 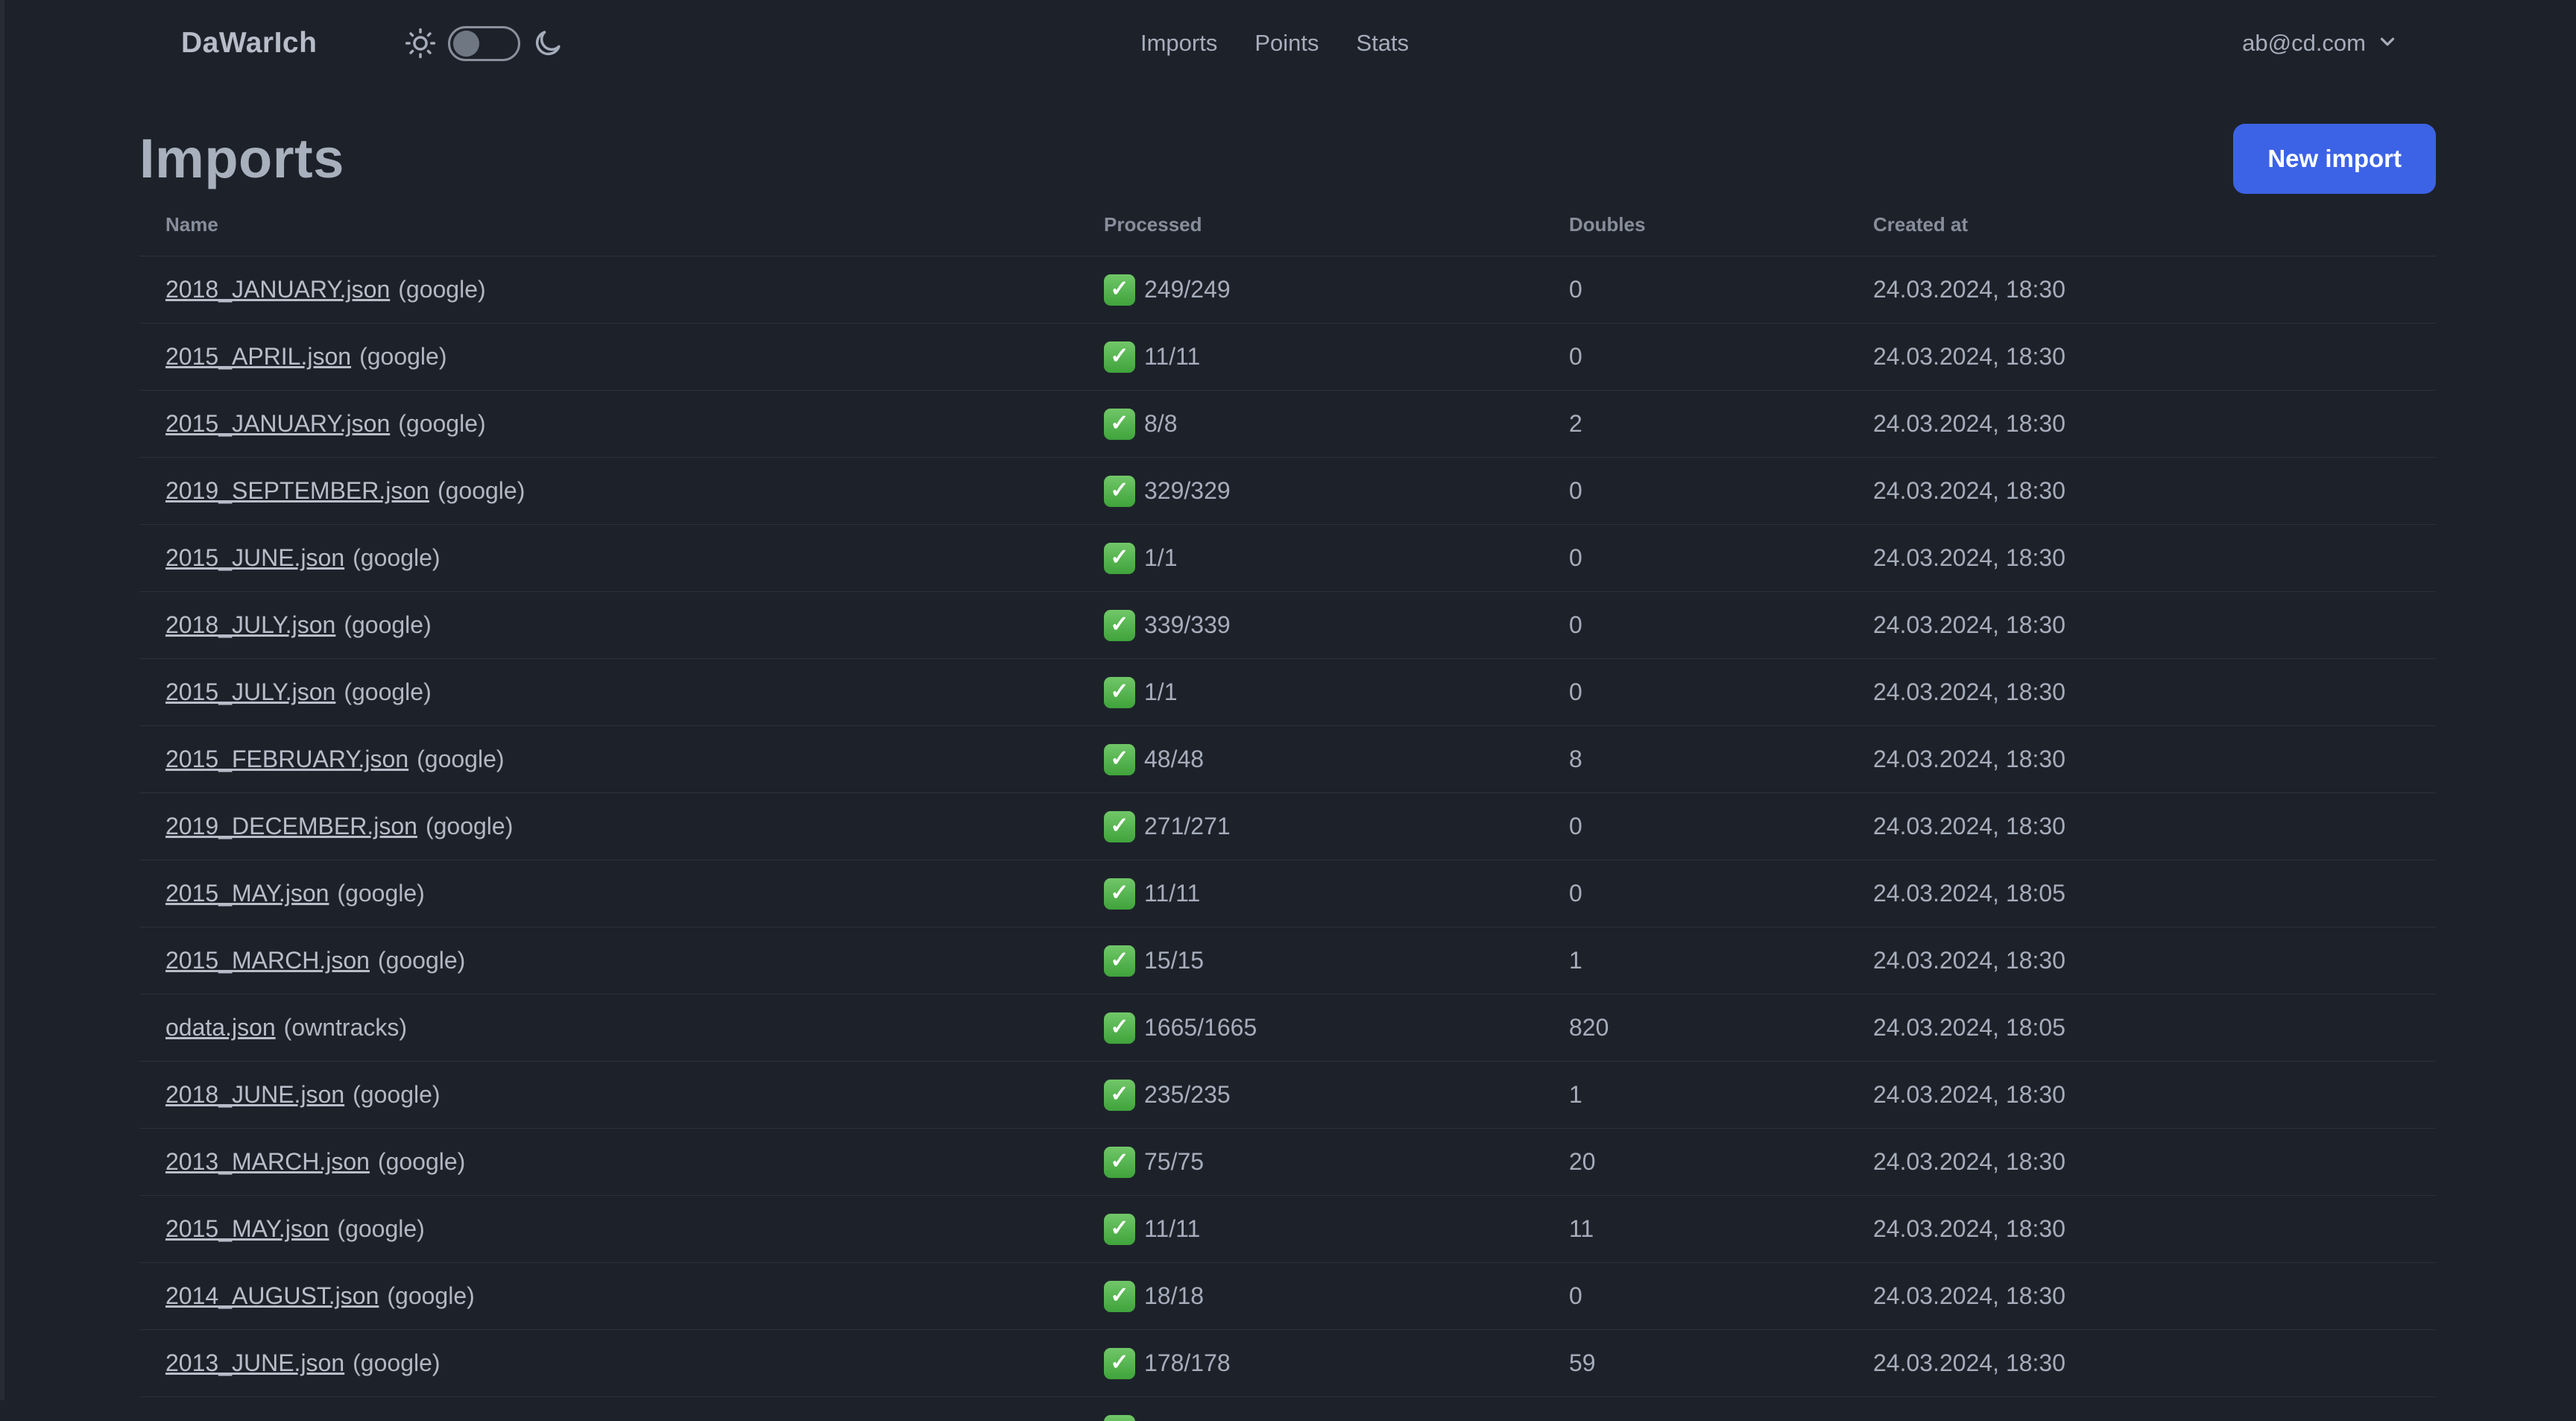 I want to click on processed-cell: ✓ 339/339, so click(x=1337, y=625).